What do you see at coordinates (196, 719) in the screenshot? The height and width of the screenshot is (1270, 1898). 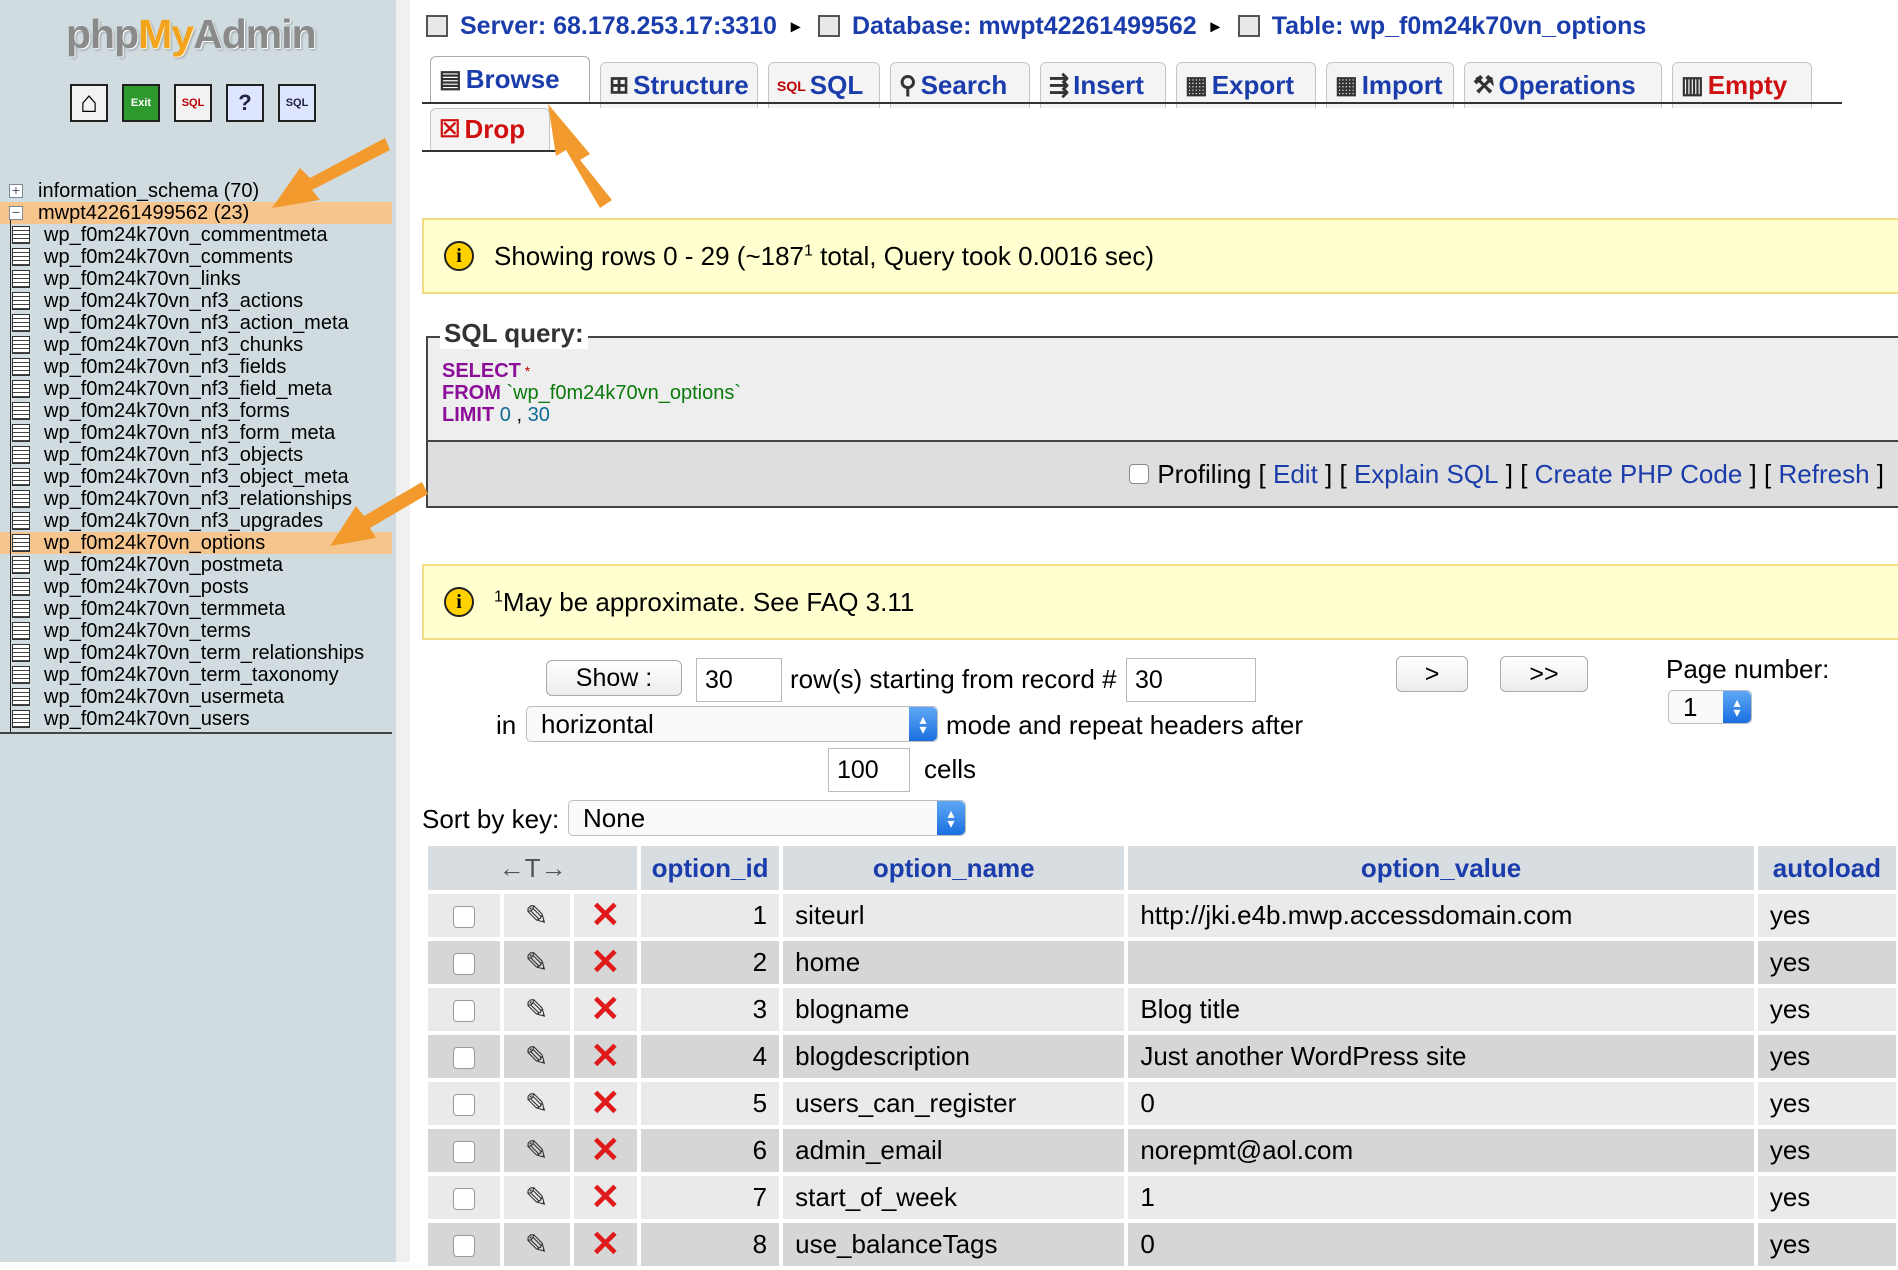 I see `tree-table-item: wp_f0m24k70vn_users` at bounding box center [196, 719].